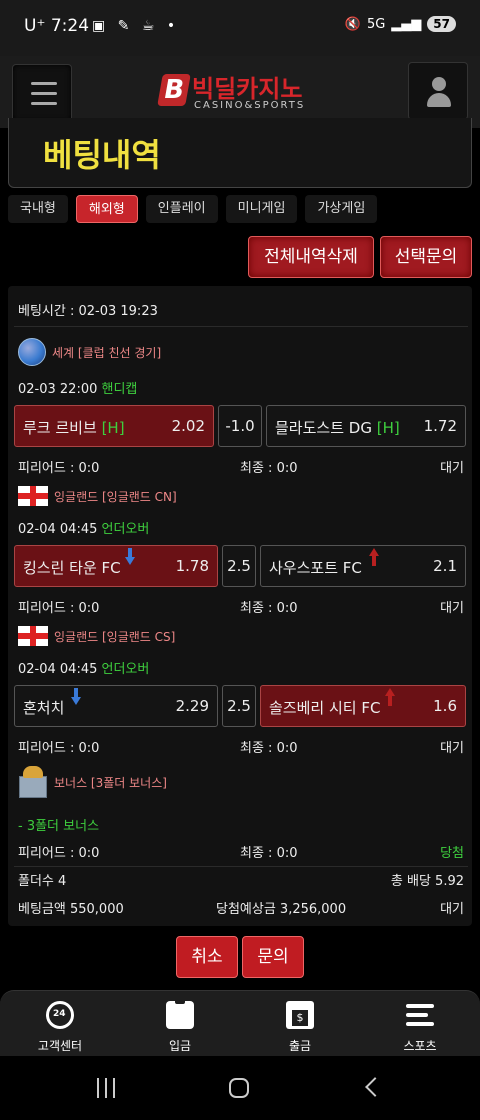 The image size is (480, 1120). I want to click on away-odds-button: 사우스포트 FC 2.1, so click(363, 566).